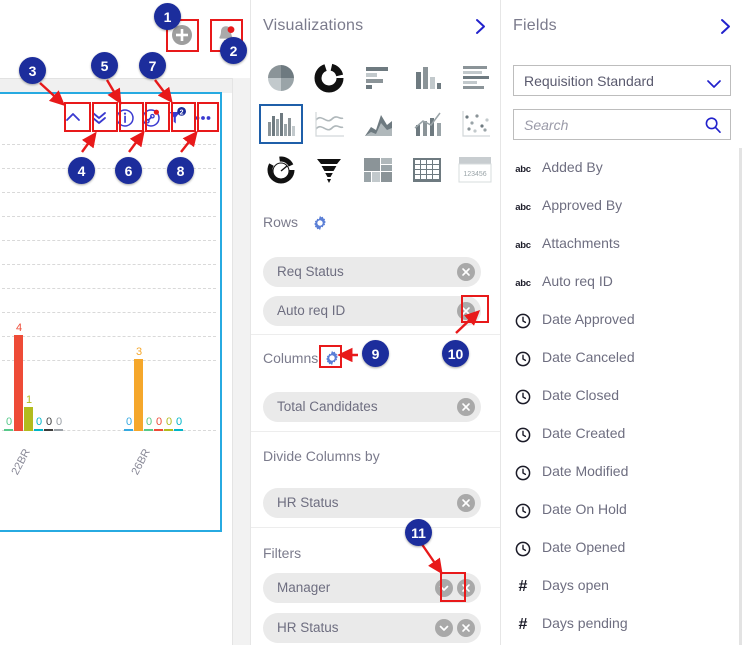  Describe the element at coordinates (330, 356) in the screenshot. I see `highlight-box-columns-gear` at that location.